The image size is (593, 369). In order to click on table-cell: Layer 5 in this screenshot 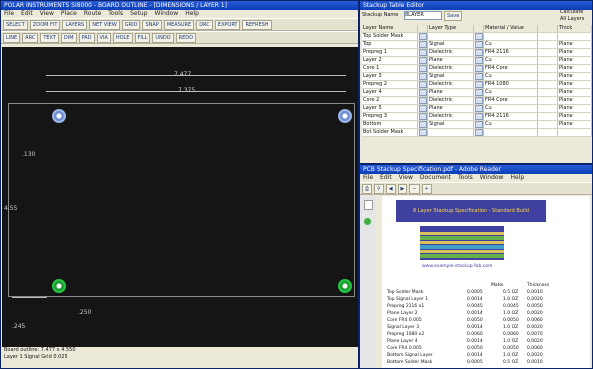, I will do `click(390, 108)`.